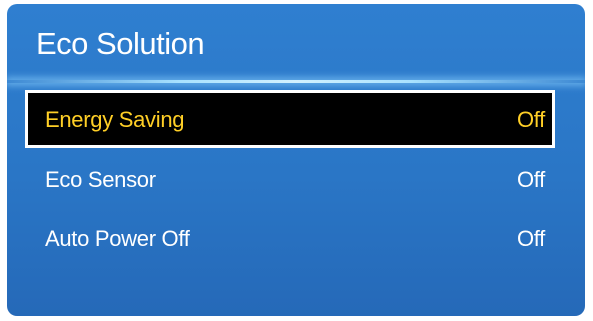 The width and height of the screenshot is (593, 321). Describe the element at coordinates (290, 119) in the screenshot. I see `menu-item-energy-saving: Energy Saving Off` at that location.